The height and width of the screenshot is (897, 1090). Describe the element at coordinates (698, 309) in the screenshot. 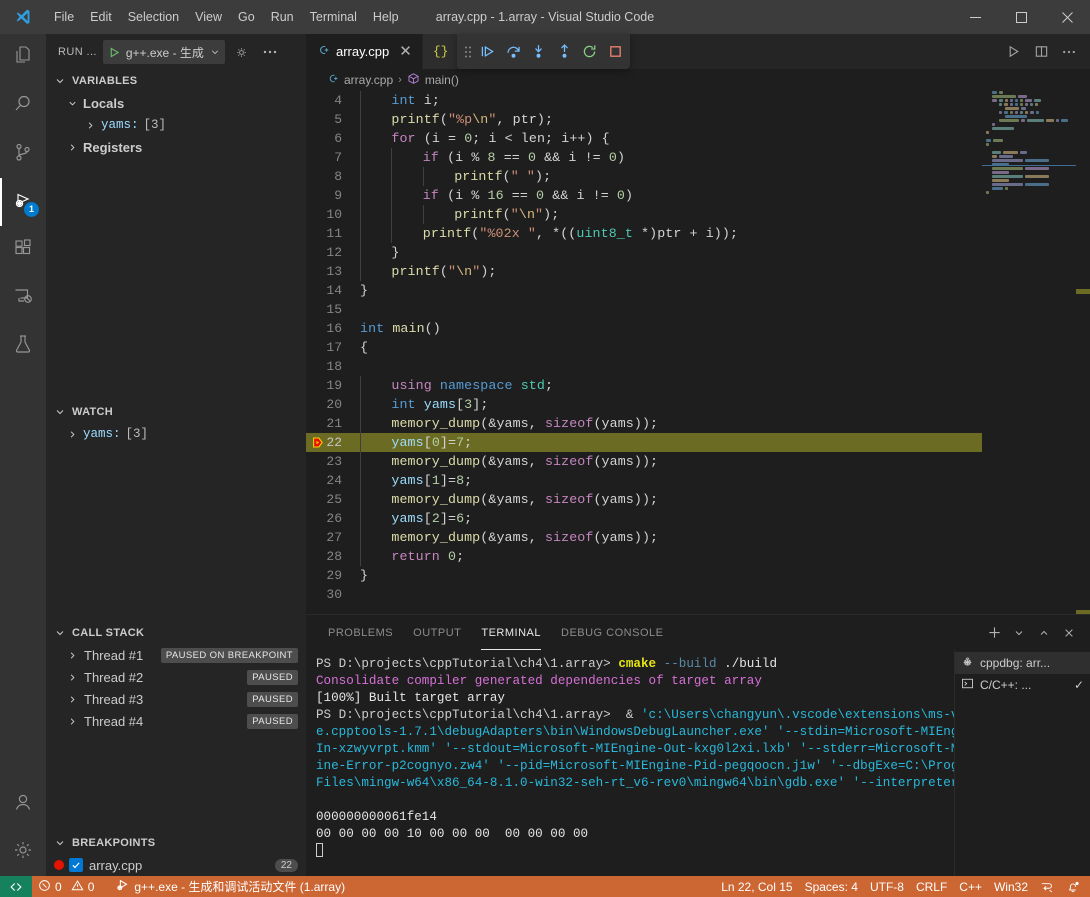

I see `code-line-15: 15` at that location.